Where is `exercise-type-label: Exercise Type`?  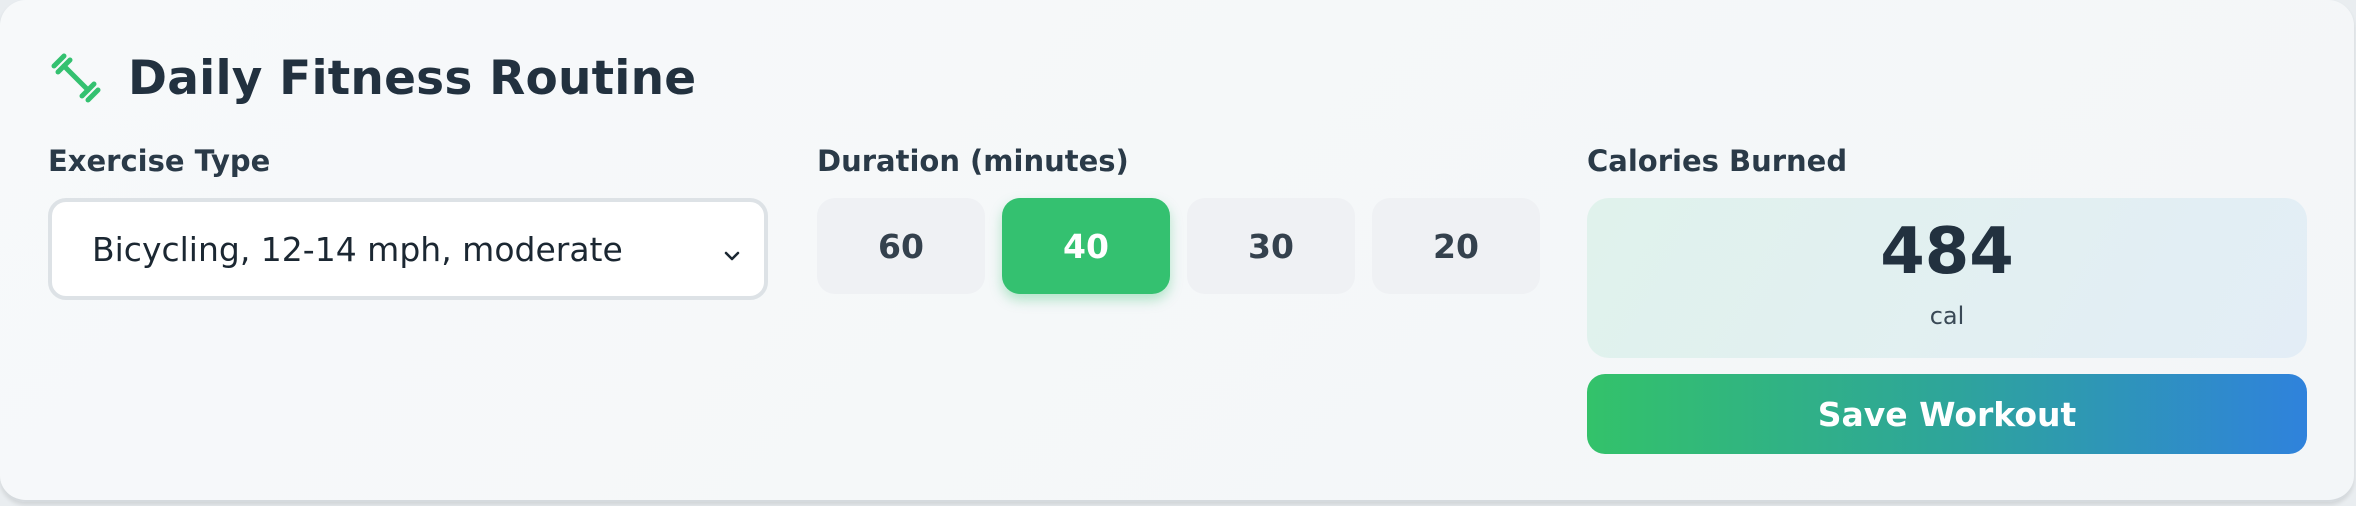
exercise-type-label: Exercise Type is located at coordinates (159, 161).